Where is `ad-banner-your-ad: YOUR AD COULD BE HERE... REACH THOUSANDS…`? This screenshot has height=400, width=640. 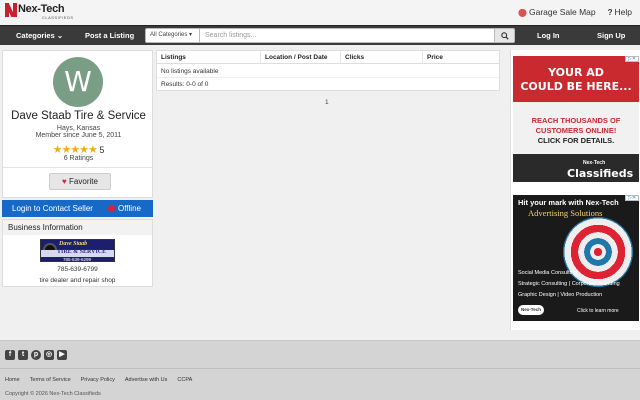
ad-banner-your-ad: YOUR AD COULD BE HERE... REACH THOUSANDS… is located at coordinates (576, 119).